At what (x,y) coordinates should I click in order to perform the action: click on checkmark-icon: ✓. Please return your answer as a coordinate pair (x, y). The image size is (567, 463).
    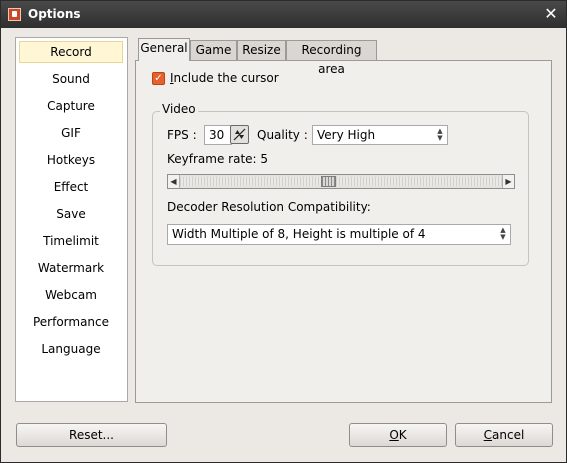
    Looking at the image, I should click on (158, 78).